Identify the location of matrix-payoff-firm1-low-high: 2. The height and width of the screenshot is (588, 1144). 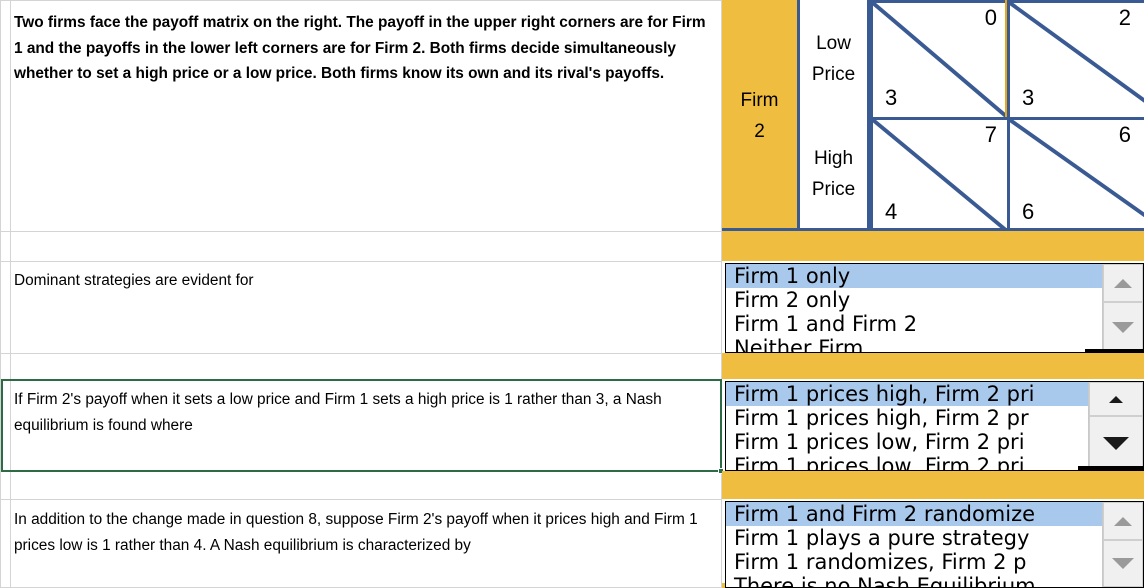
(1124, 17).